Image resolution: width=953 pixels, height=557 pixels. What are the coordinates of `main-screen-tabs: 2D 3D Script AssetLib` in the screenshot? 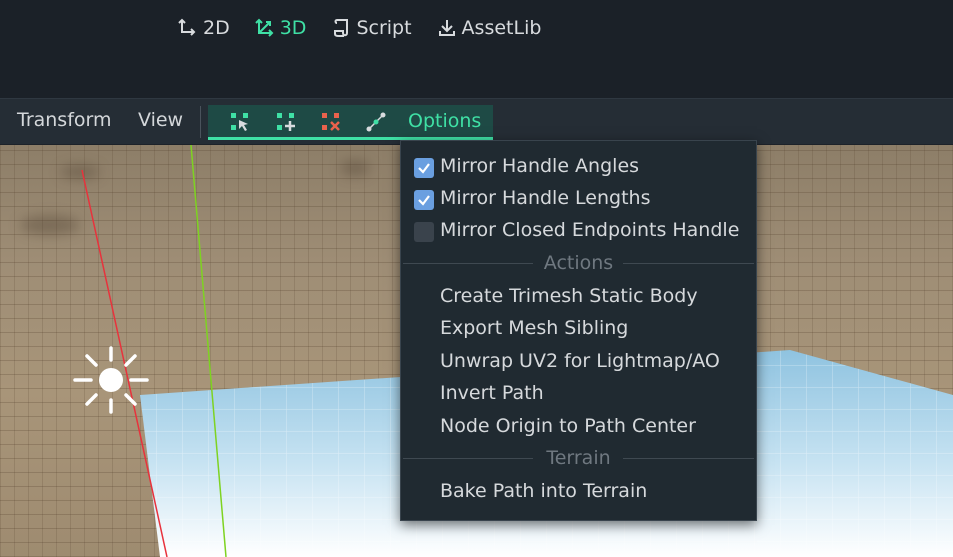 It's located at (372, 28).